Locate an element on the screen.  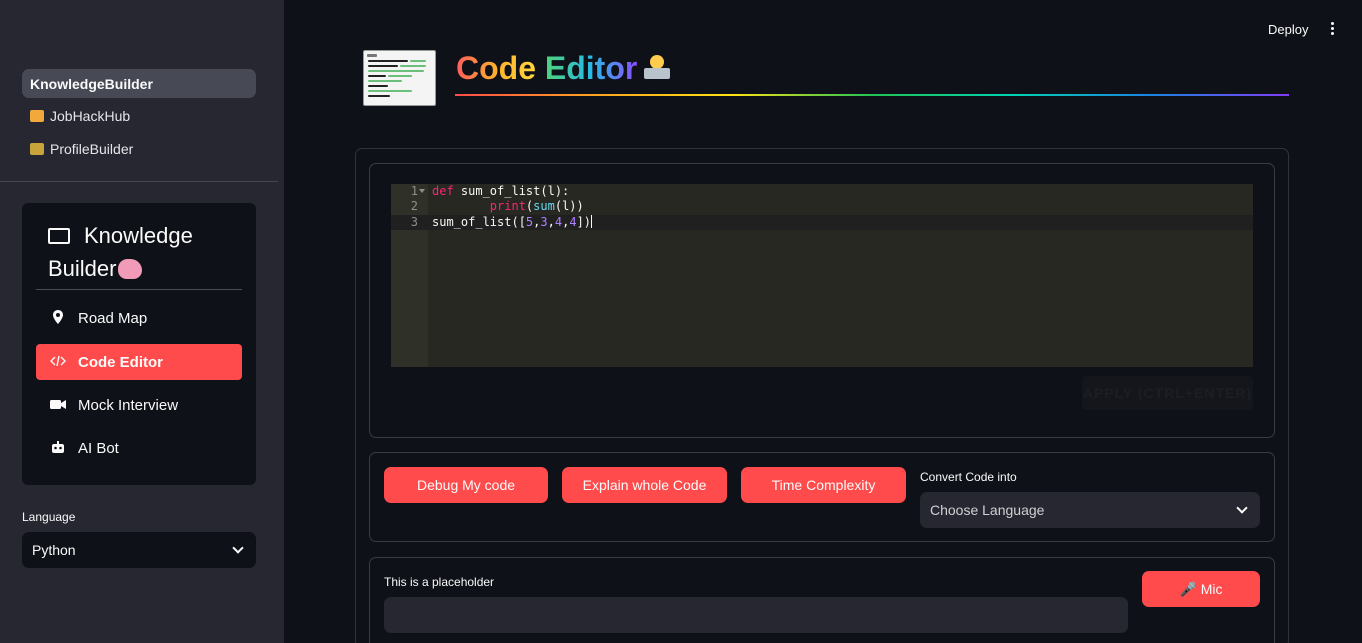
sidebar-divider is located at coordinates (139, 181).